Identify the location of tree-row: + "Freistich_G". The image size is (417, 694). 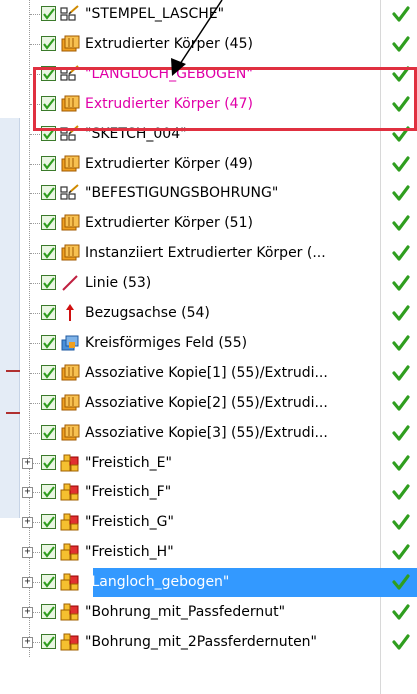
(218, 523).